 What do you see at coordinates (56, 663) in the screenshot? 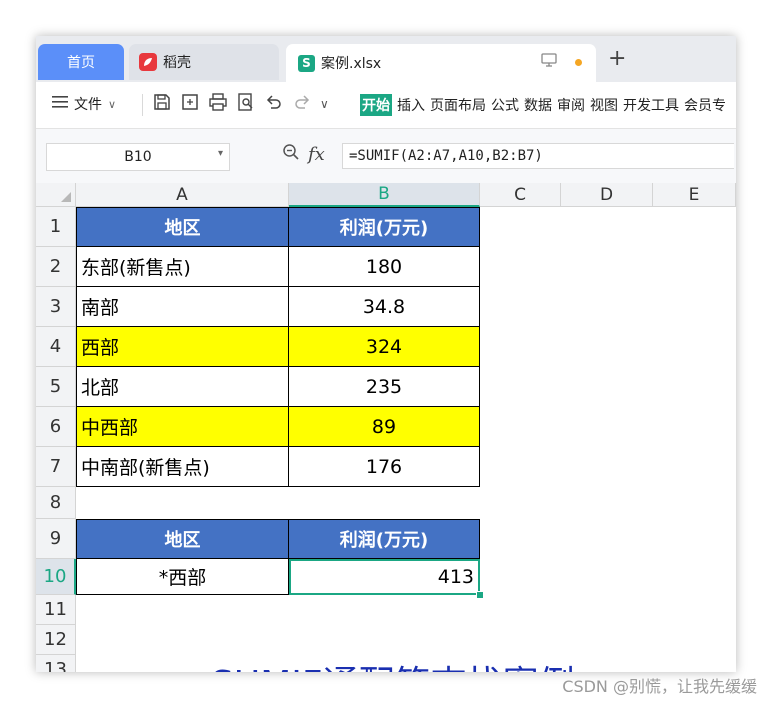
I see `row-header-13: 13` at bounding box center [56, 663].